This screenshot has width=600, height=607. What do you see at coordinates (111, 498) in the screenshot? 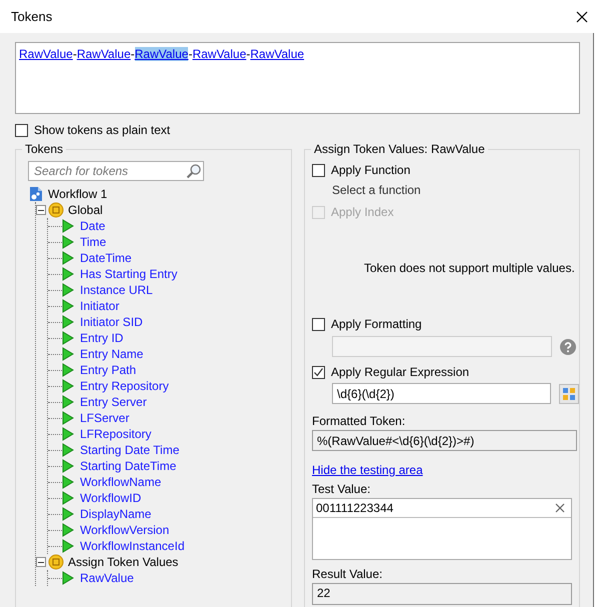
I see `tree-item: WorkflowID` at bounding box center [111, 498].